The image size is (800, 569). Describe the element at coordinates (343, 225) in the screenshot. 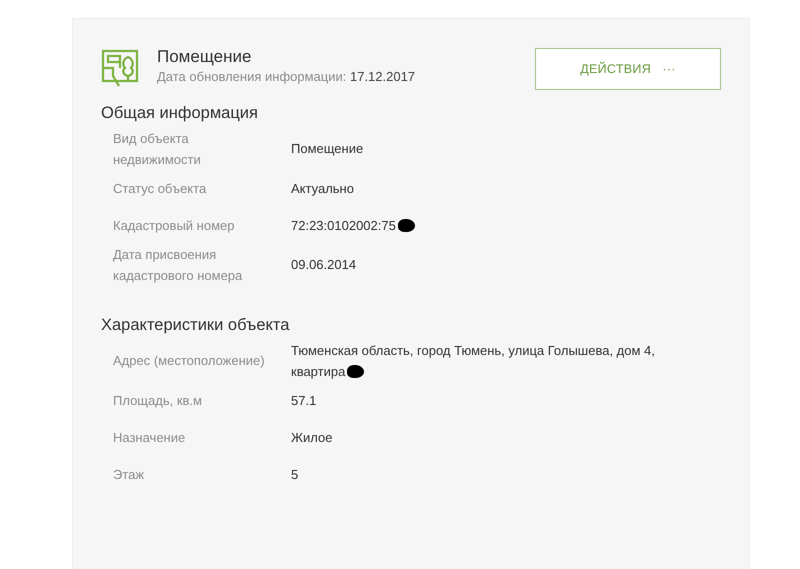

I see `field-value: 72:23:0102002:75` at that location.